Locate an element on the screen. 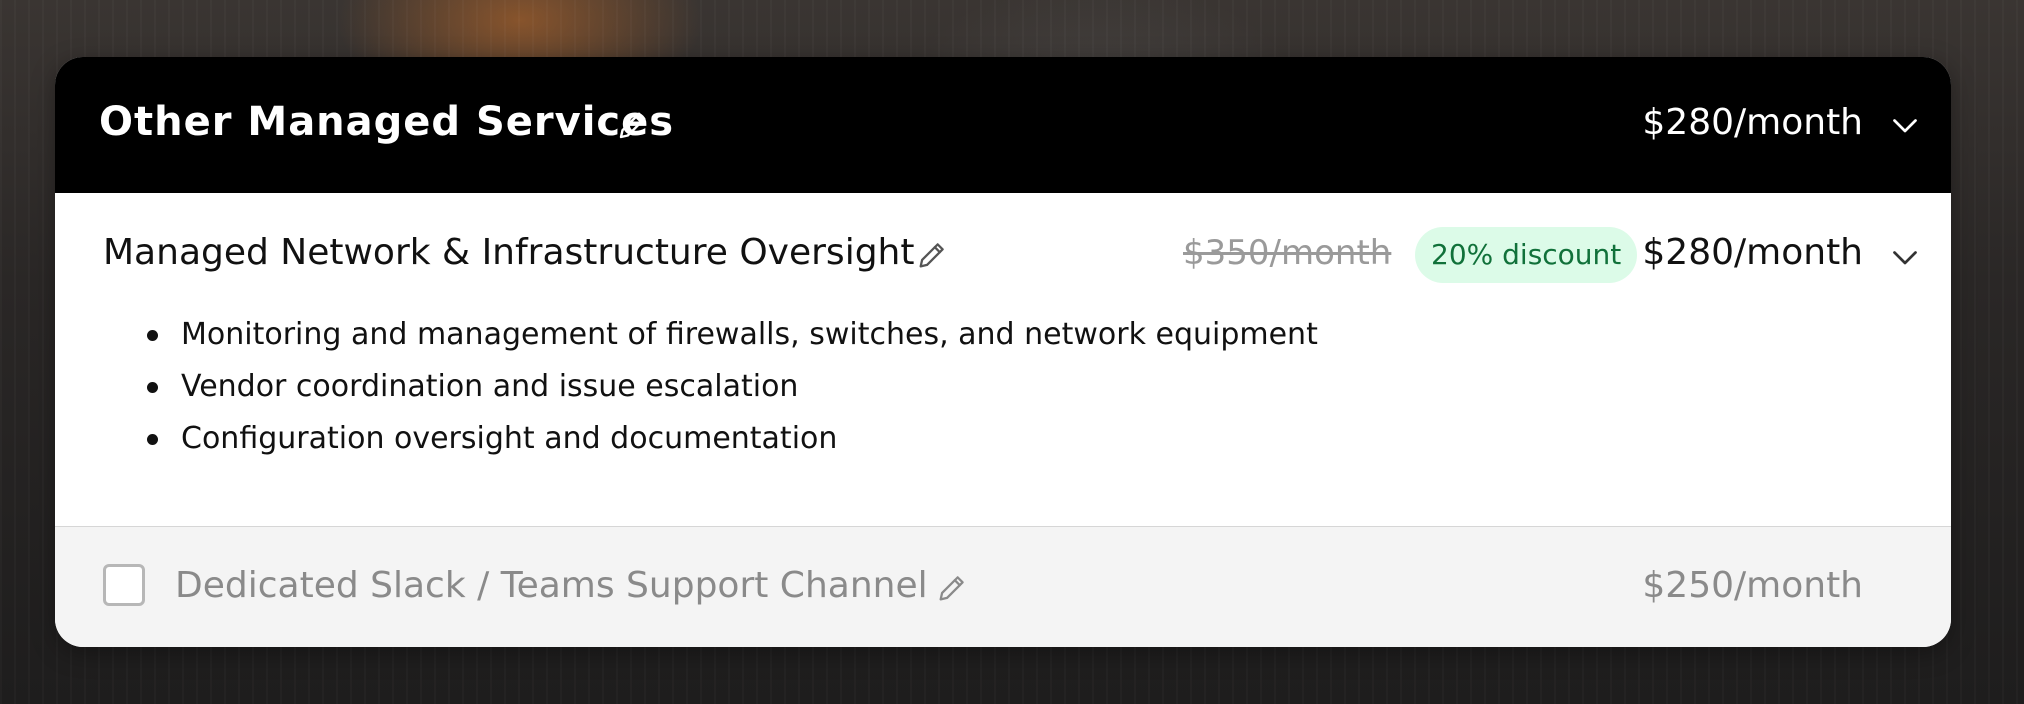 The image size is (2024, 704). service-item-title: Dedicated Slack / Teams Support Channel is located at coordinates (551, 585).